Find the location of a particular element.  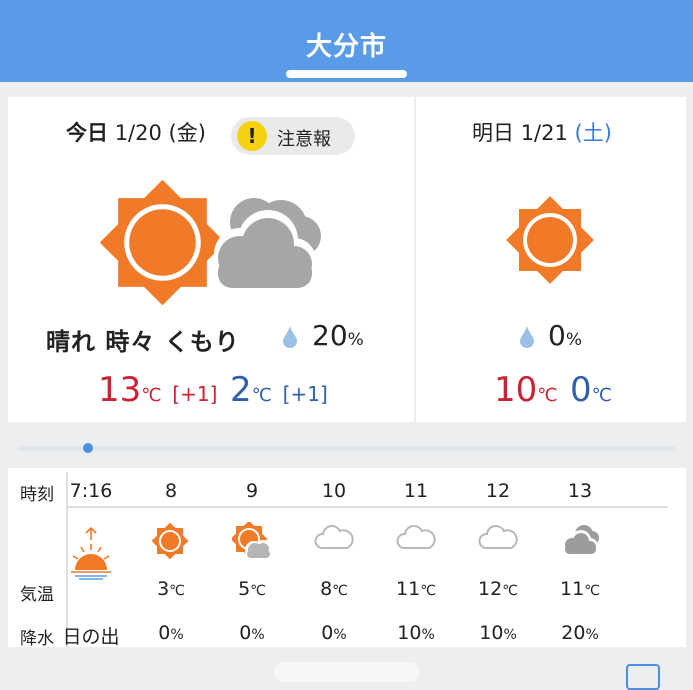

divider is located at coordinates (368, 507).